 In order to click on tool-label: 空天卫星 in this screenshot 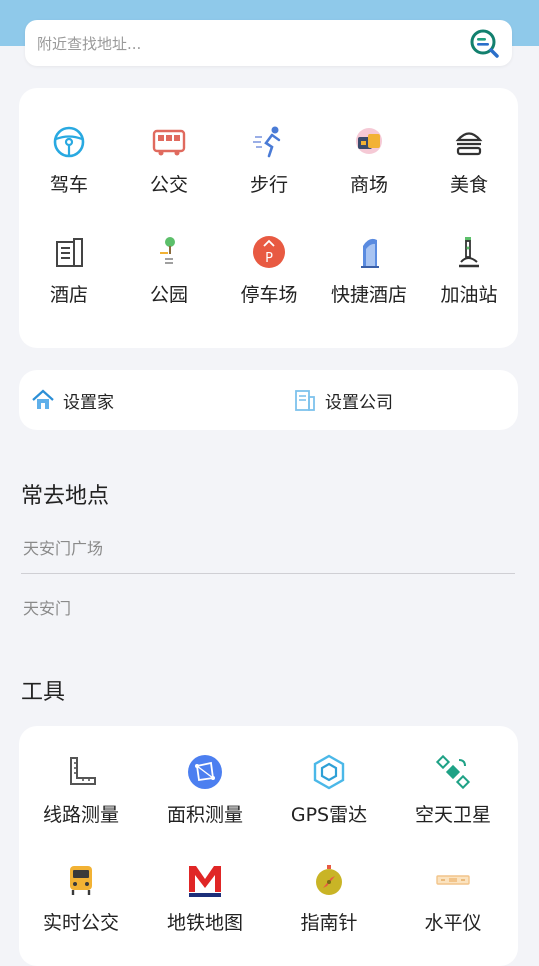, I will do `click(452, 815)`.